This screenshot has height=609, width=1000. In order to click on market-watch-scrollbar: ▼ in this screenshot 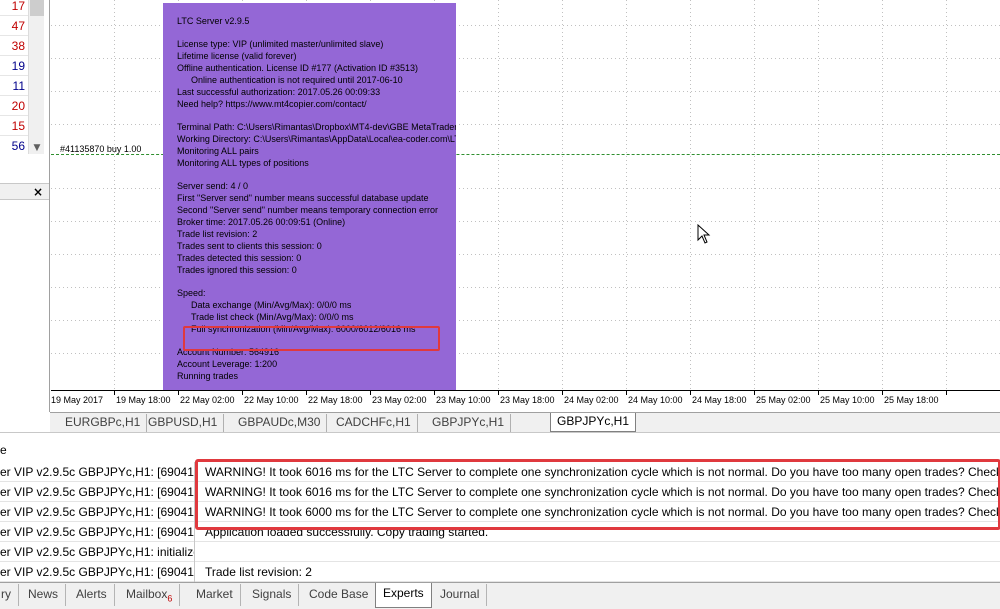, I will do `click(36, 77)`.